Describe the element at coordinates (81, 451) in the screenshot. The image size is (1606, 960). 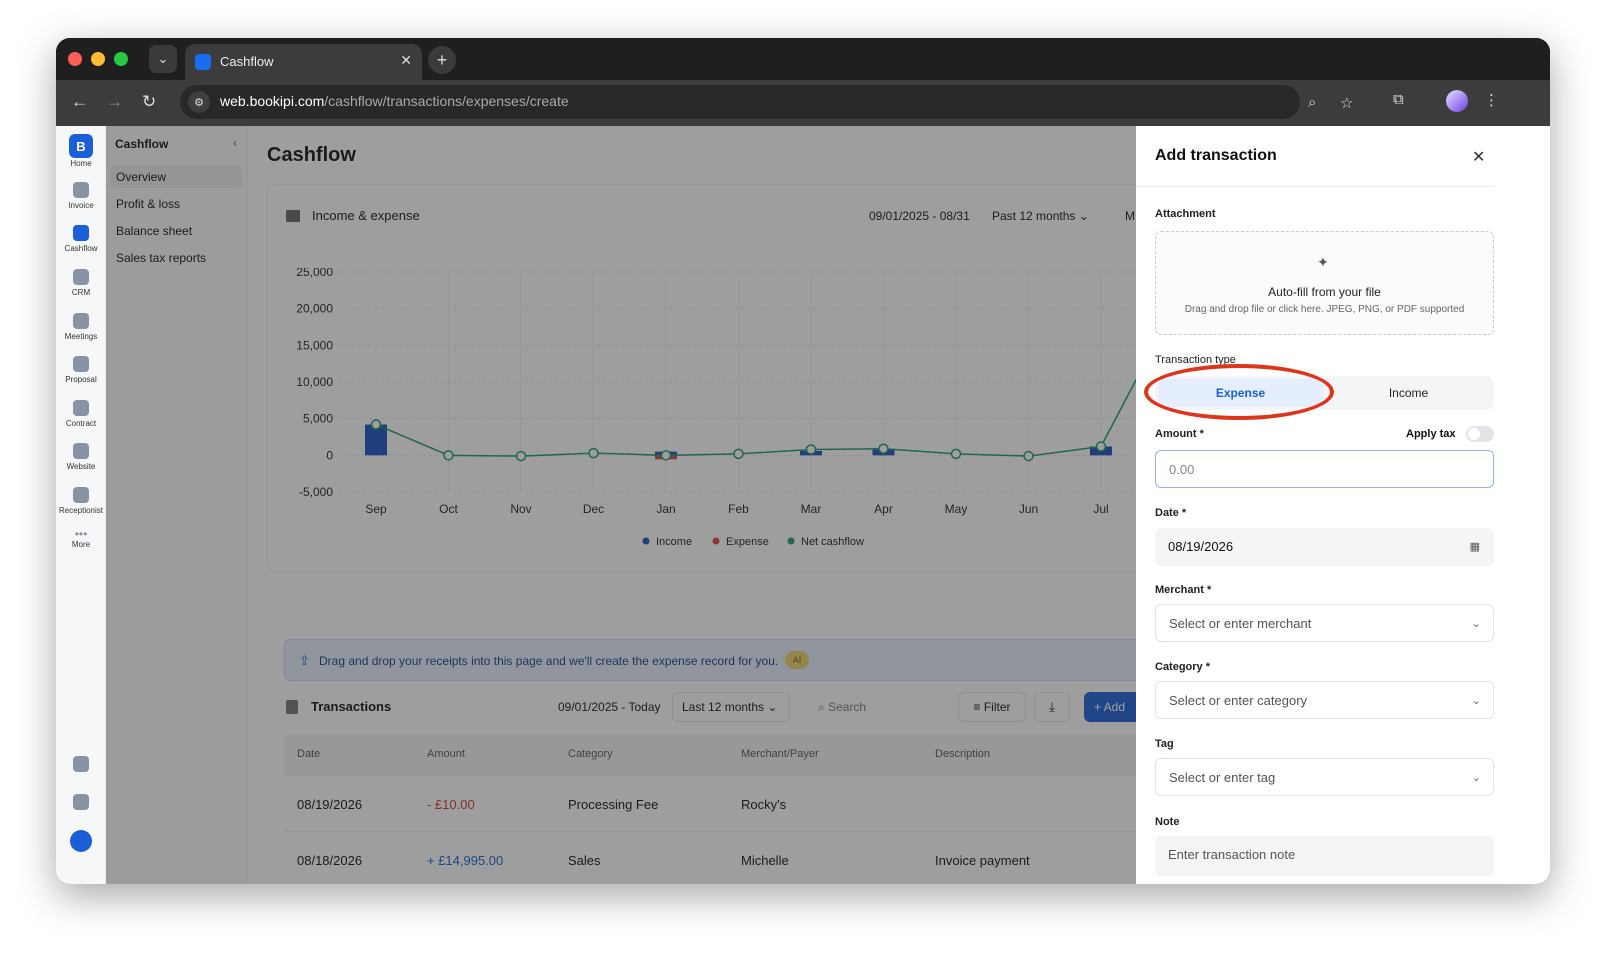
I see `website-icon` at that location.